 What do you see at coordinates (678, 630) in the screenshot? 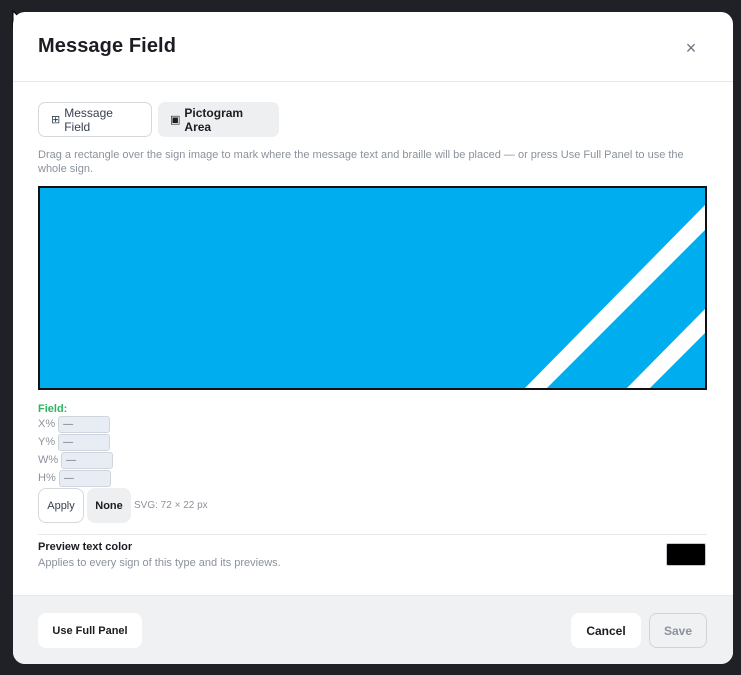
I see `save-button: Save` at bounding box center [678, 630].